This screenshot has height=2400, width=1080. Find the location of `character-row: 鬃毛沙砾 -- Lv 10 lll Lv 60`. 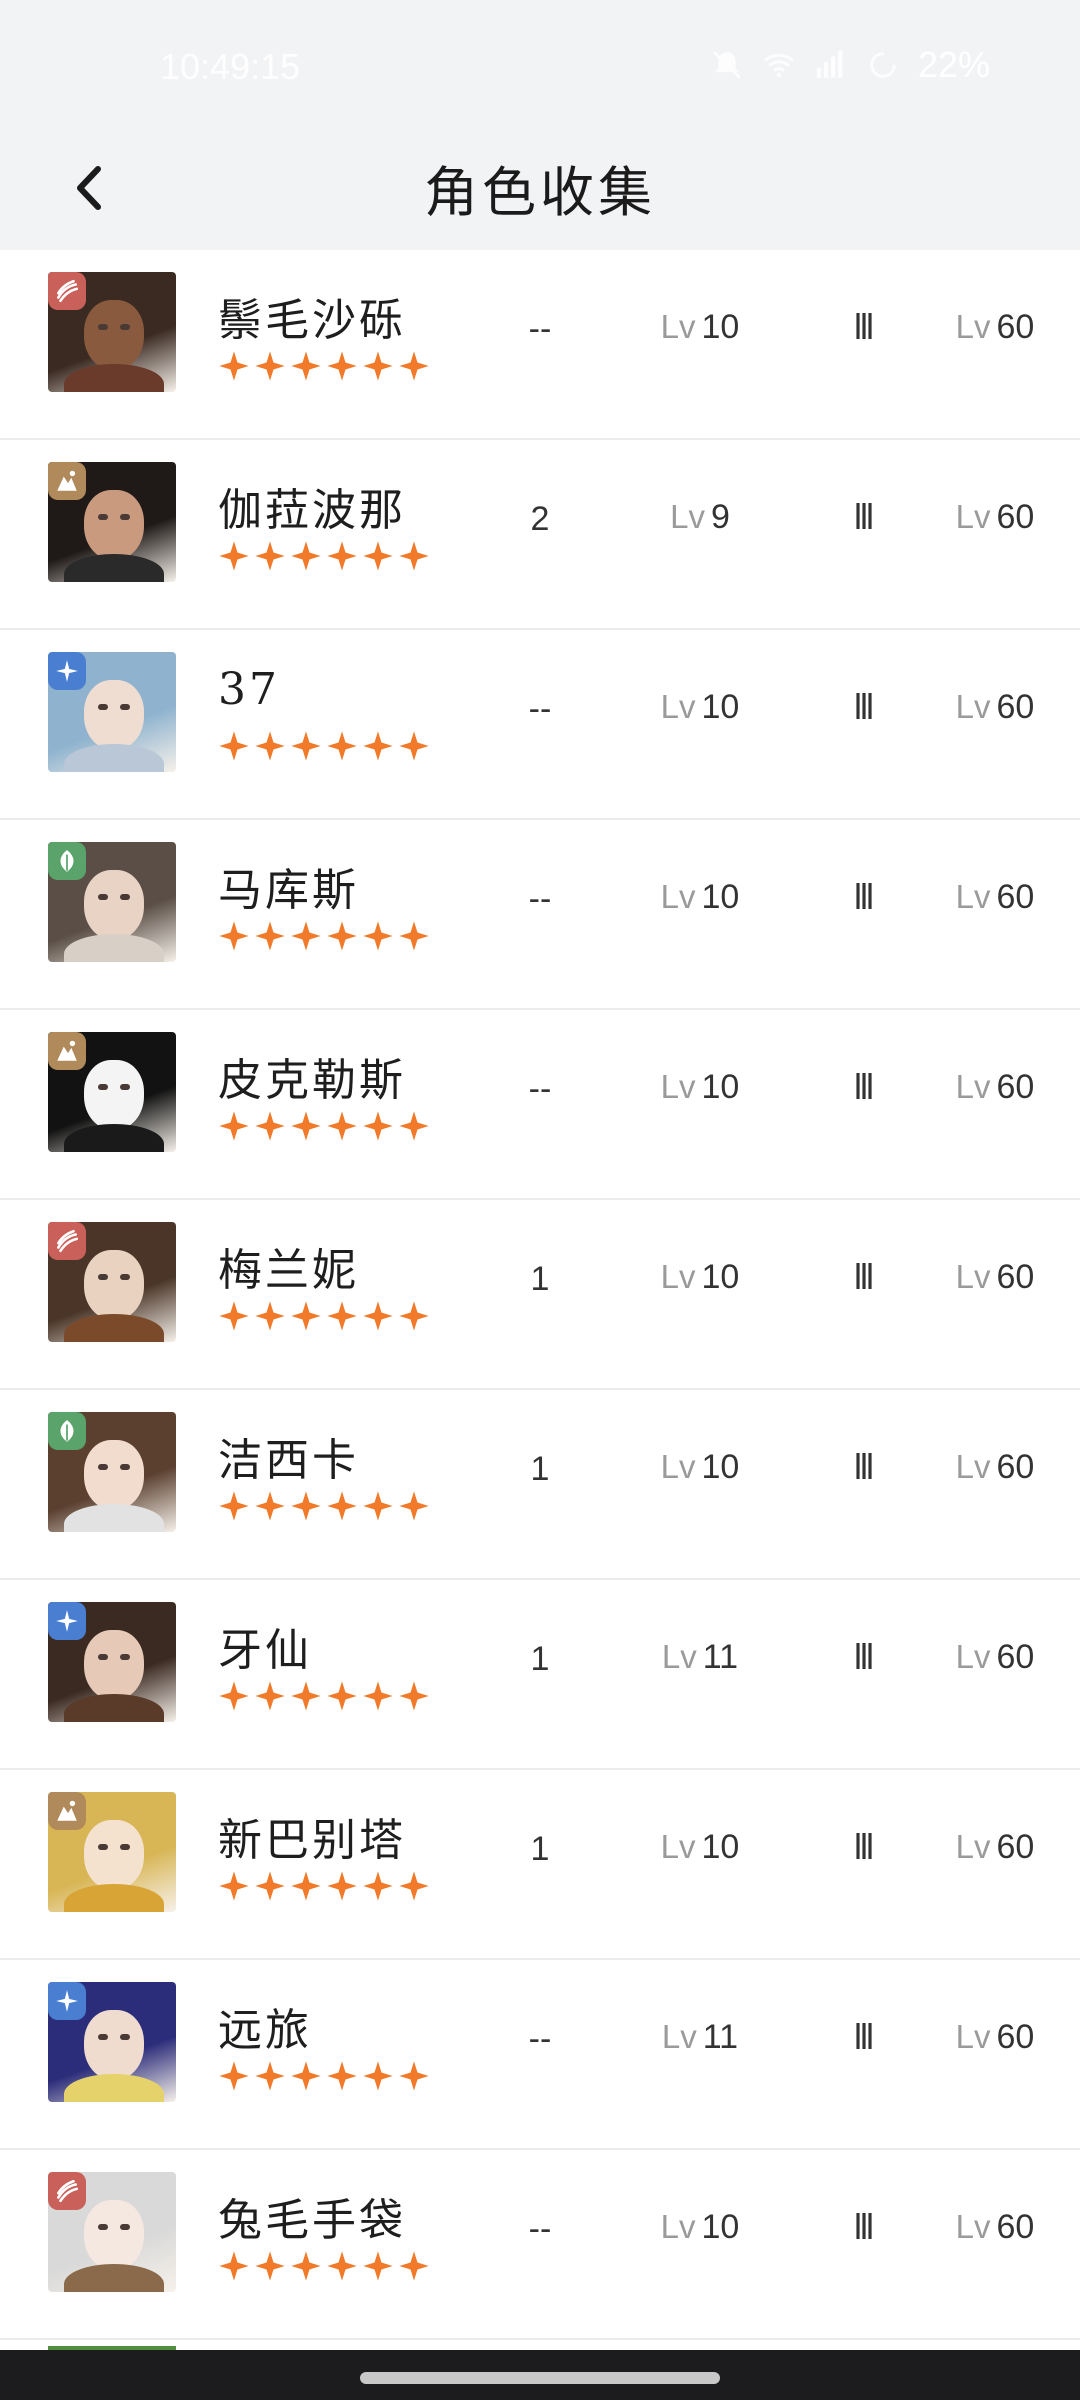

character-row: 鬃毛沙砾 -- Lv 10 lll Lv 60 is located at coordinates (540, 345).